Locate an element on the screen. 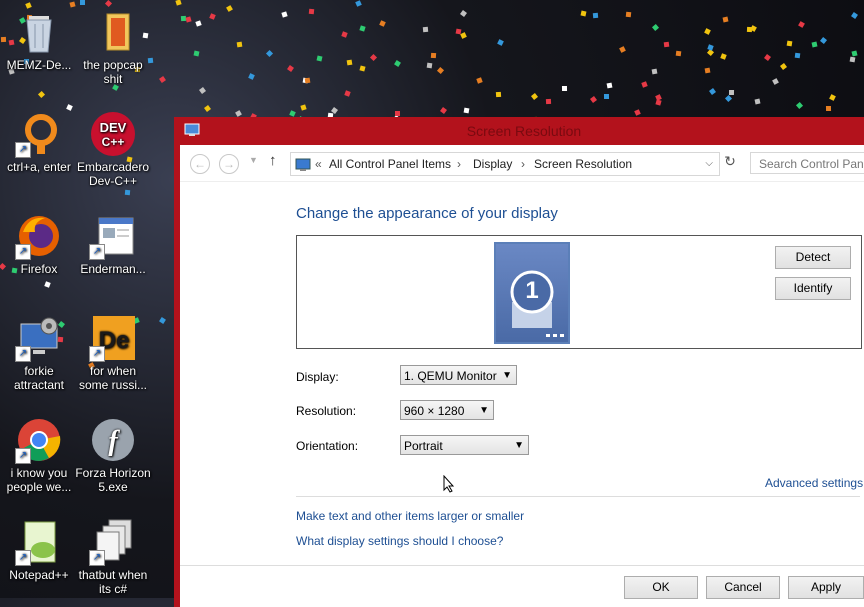 The image size is (864, 607). monitor-number: 1 is located at coordinates (532, 290).